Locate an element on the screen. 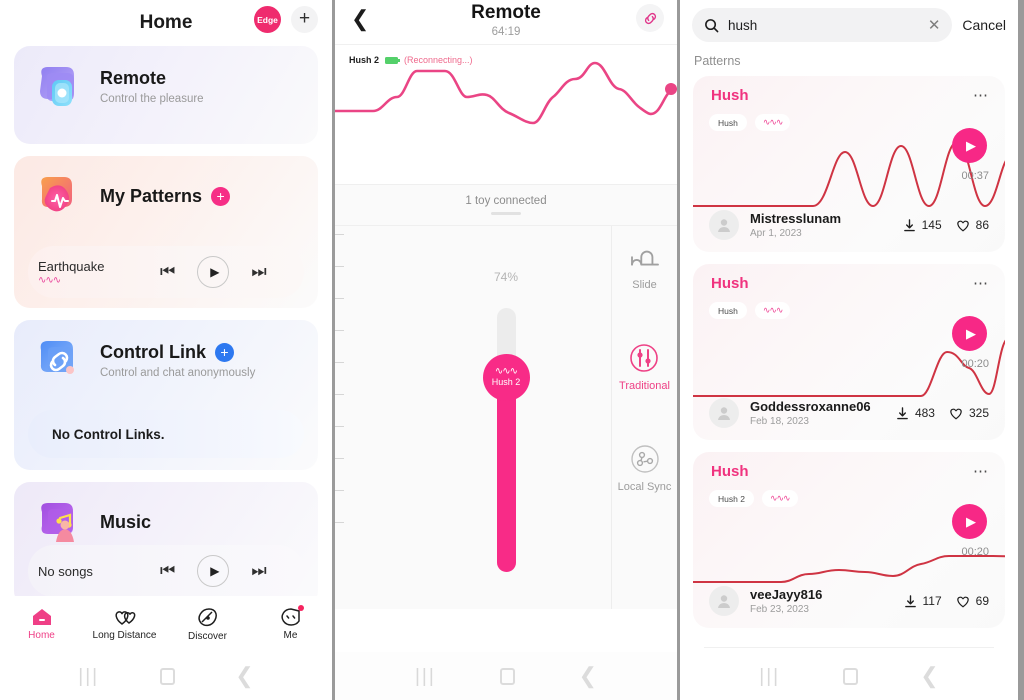  download-count: 483 is located at coordinates (924, 413).